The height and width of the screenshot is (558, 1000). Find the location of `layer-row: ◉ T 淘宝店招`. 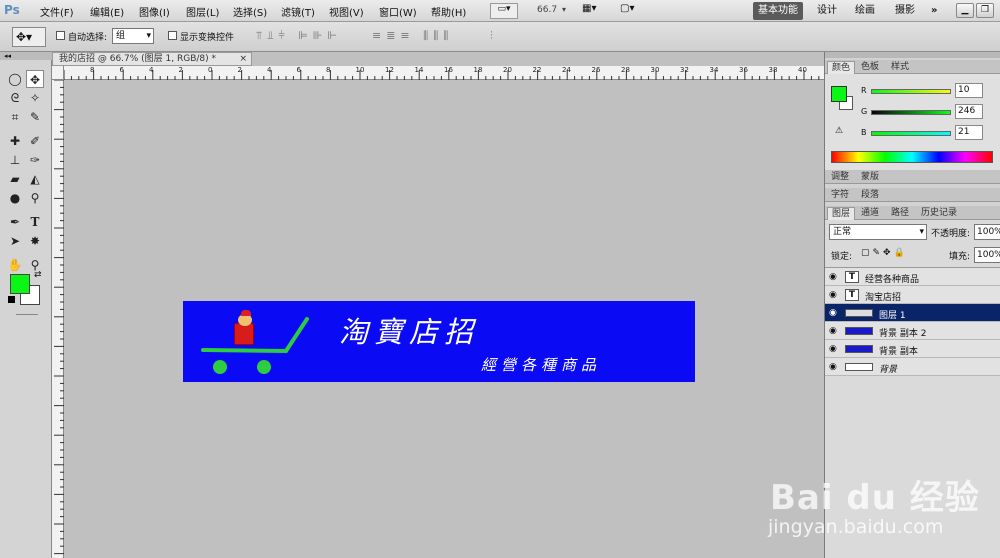

layer-row: ◉ T 淘宝店招 is located at coordinates (912, 295).